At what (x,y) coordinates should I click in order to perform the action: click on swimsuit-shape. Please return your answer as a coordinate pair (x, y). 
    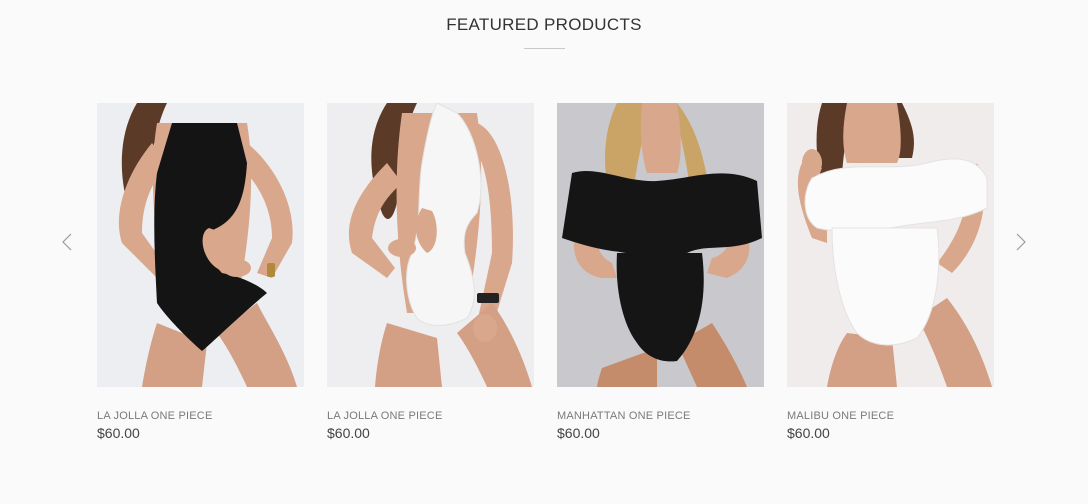
    Looking at the image, I should click on (662, 213).